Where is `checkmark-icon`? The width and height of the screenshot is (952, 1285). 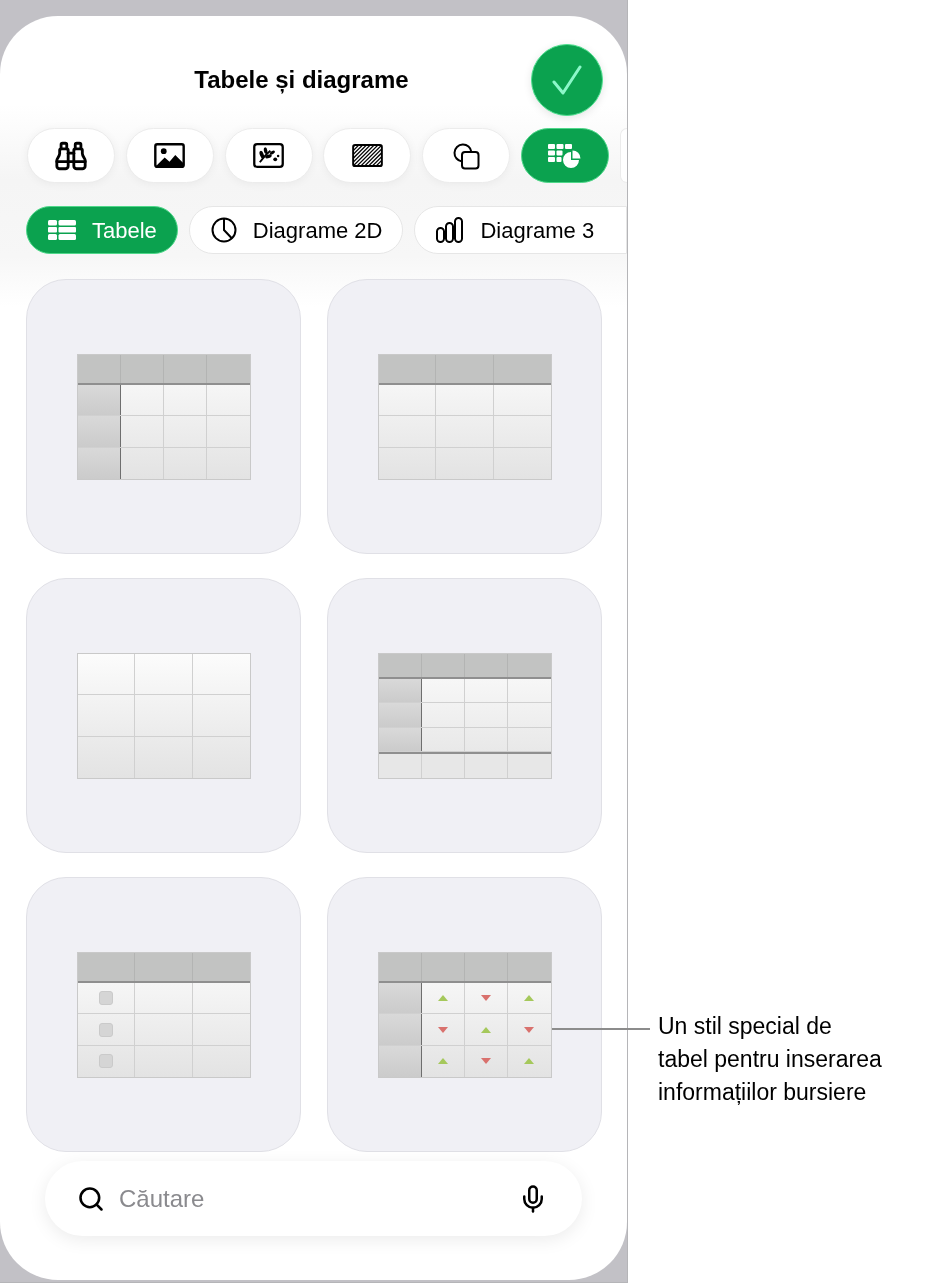 checkmark-icon is located at coordinates (567, 80).